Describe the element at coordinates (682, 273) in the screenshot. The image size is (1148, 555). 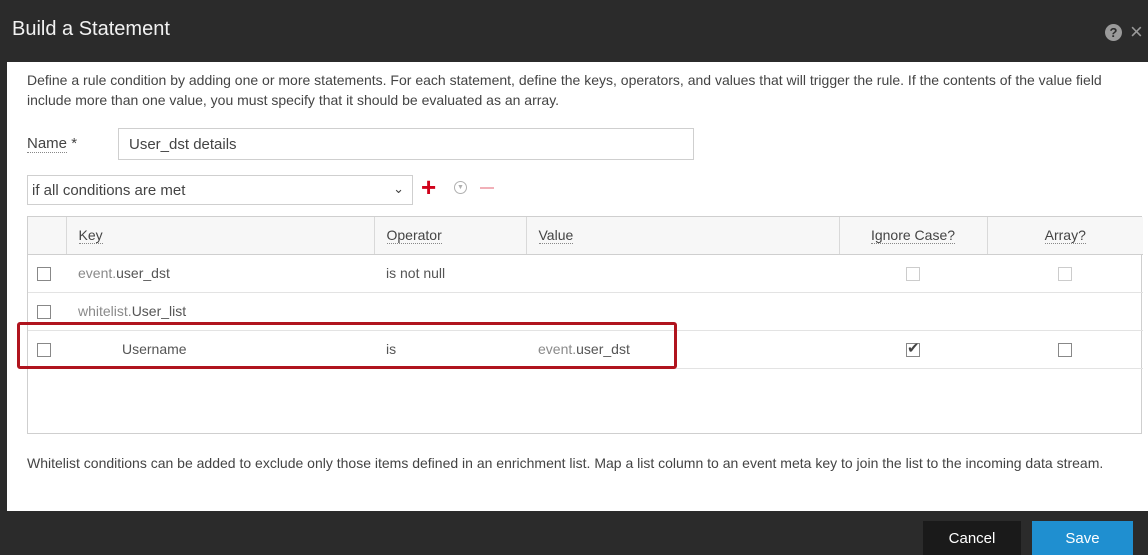
I see `value-cell` at that location.